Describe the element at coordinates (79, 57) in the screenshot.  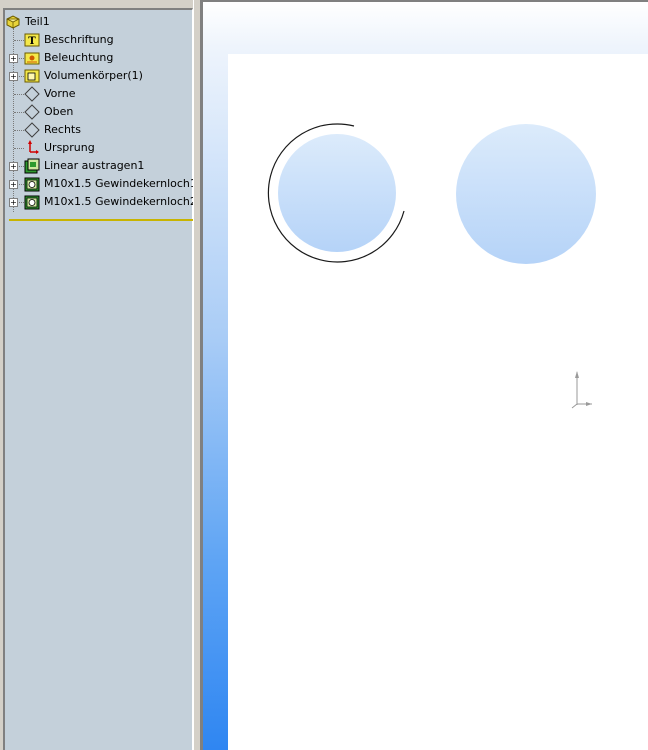
I see `tree-item-label: Beleuchtung` at that location.